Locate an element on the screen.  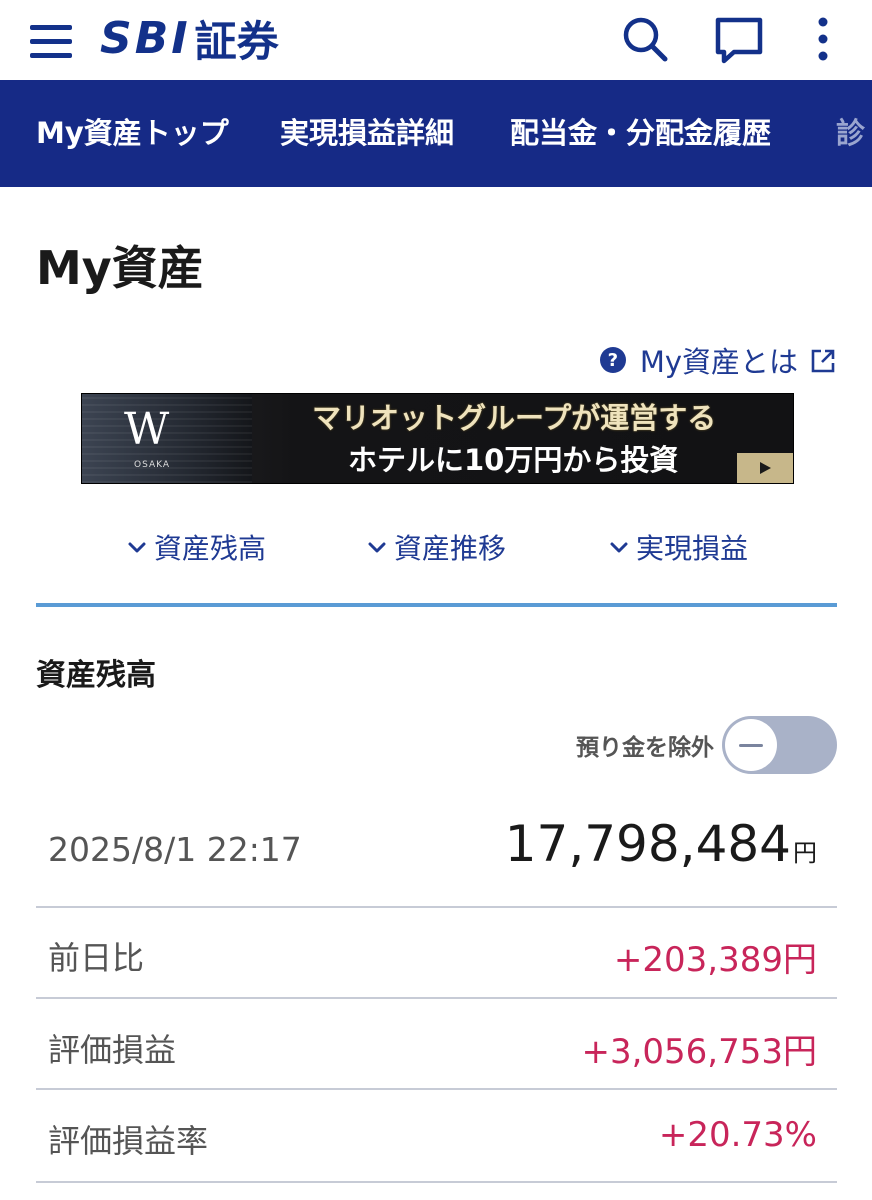
external-link-icon is located at coordinates (823, 360).